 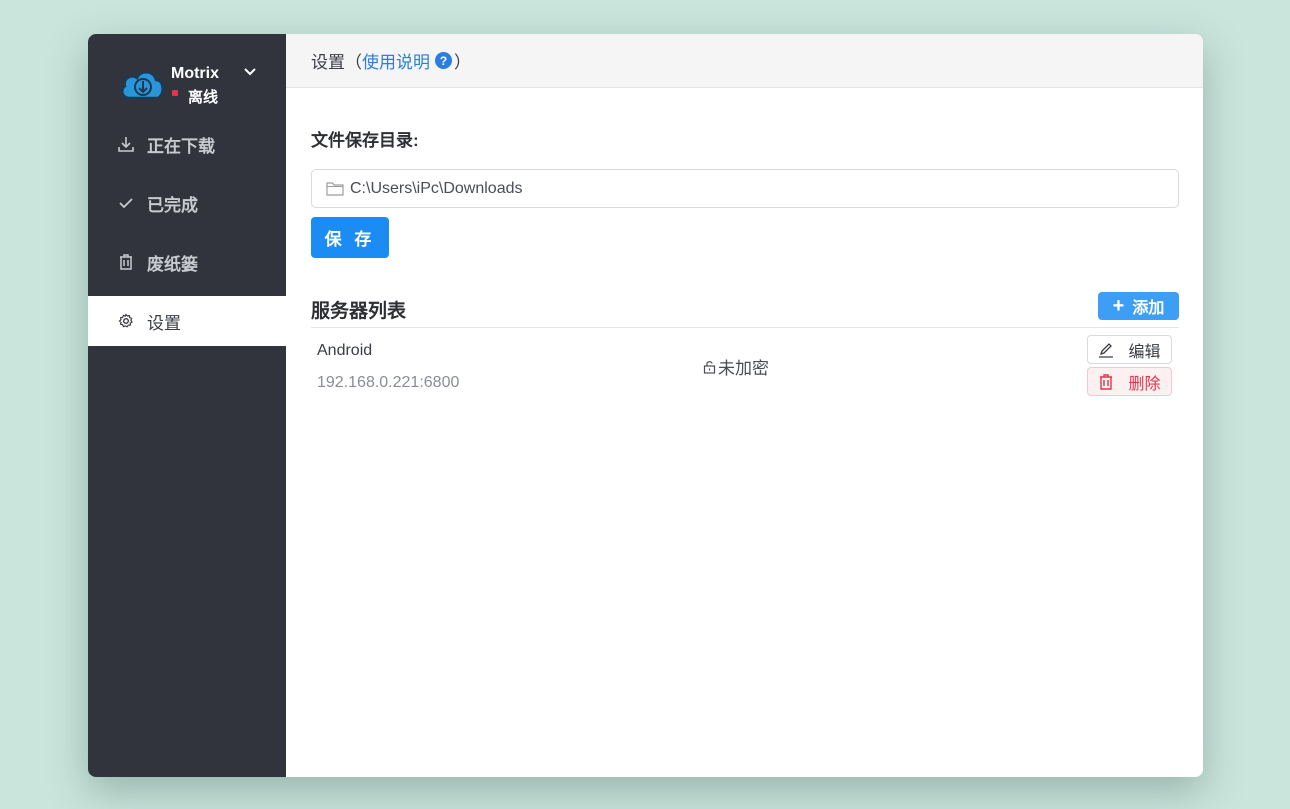 I want to click on page-header: 设置（ 使用说明 ? ）, so click(x=744, y=61).